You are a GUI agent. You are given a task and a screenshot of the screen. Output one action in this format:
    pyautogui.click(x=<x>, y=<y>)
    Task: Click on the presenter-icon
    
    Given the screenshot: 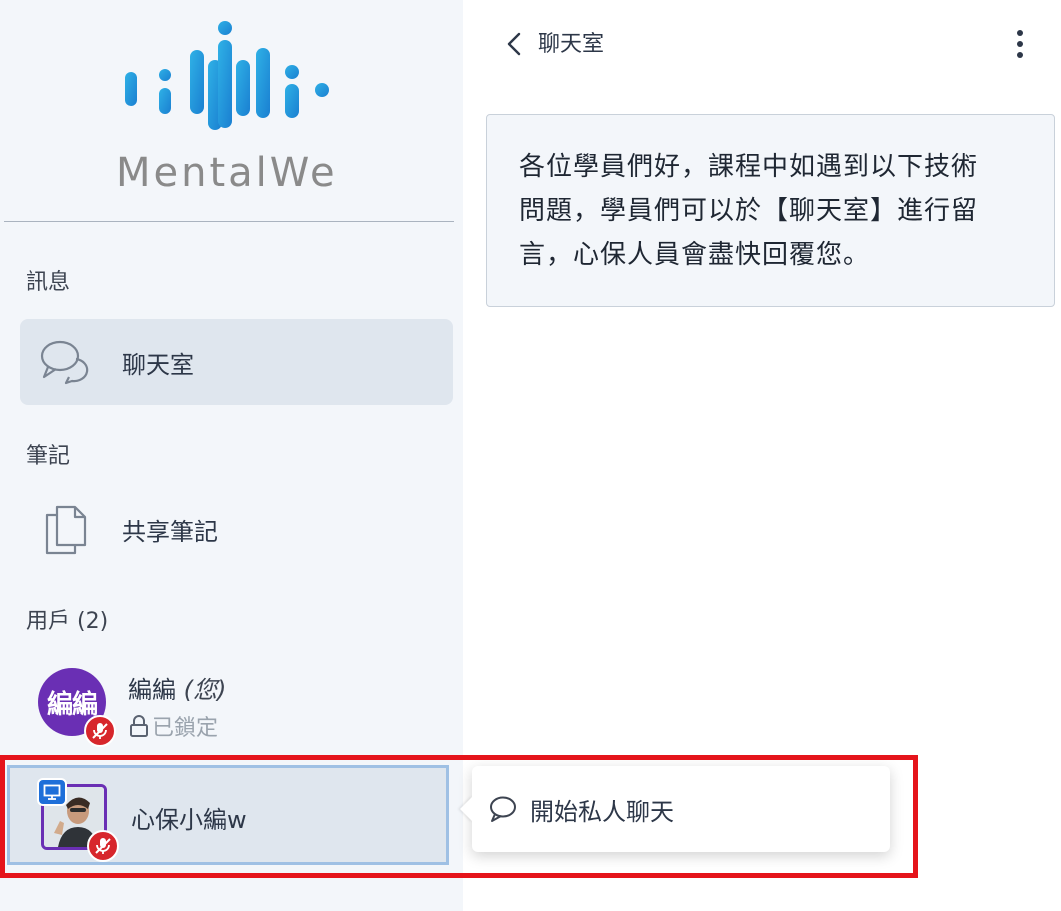 What is the action you would take?
    pyautogui.click(x=52, y=792)
    